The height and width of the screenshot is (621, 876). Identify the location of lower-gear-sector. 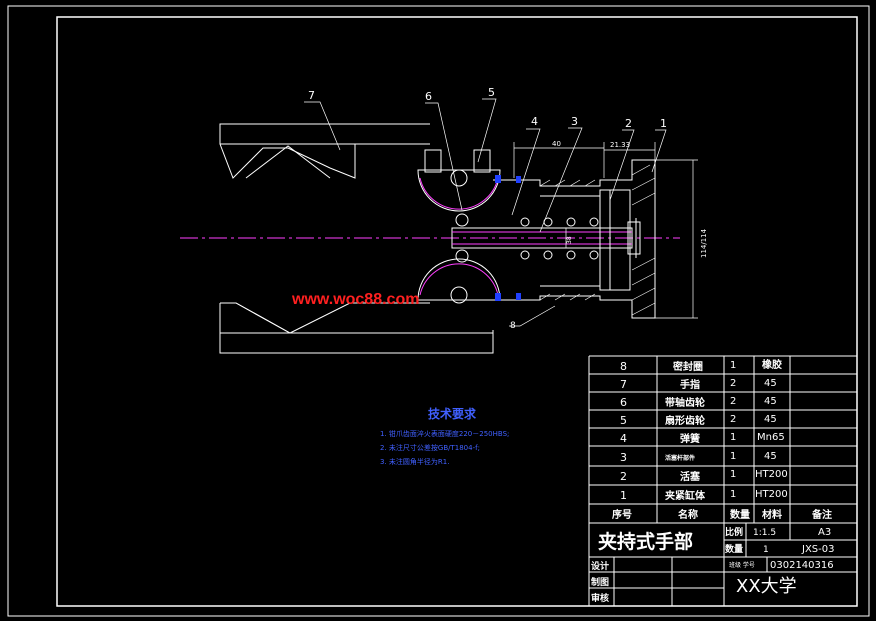
(459, 276).